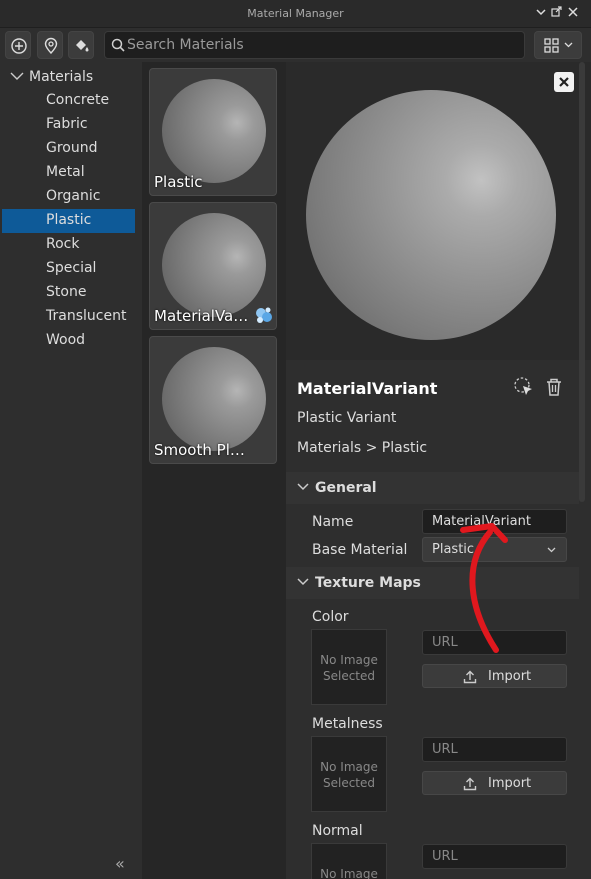 Image resolution: width=591 pixels, height=879 pixels. I want to click on metalness-map-thumbnail: No Image Selected, so click(349, 774).